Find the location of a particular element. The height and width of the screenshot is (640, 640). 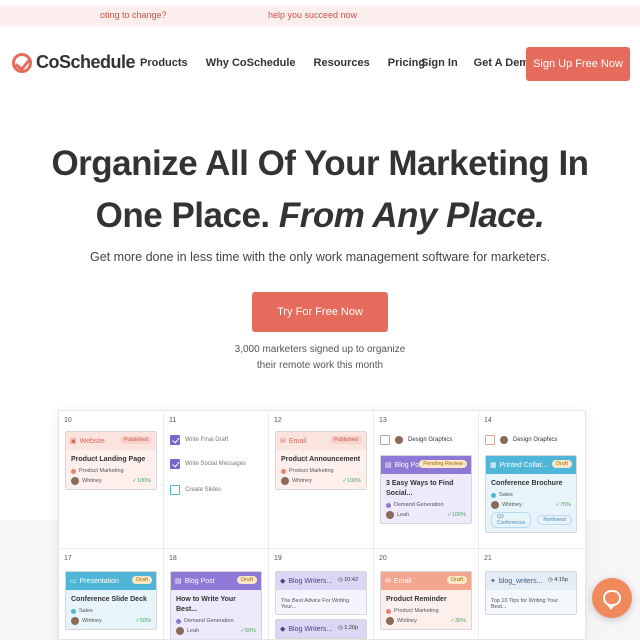

sign-in-button: Sign In is located at coordinates (439, 63).